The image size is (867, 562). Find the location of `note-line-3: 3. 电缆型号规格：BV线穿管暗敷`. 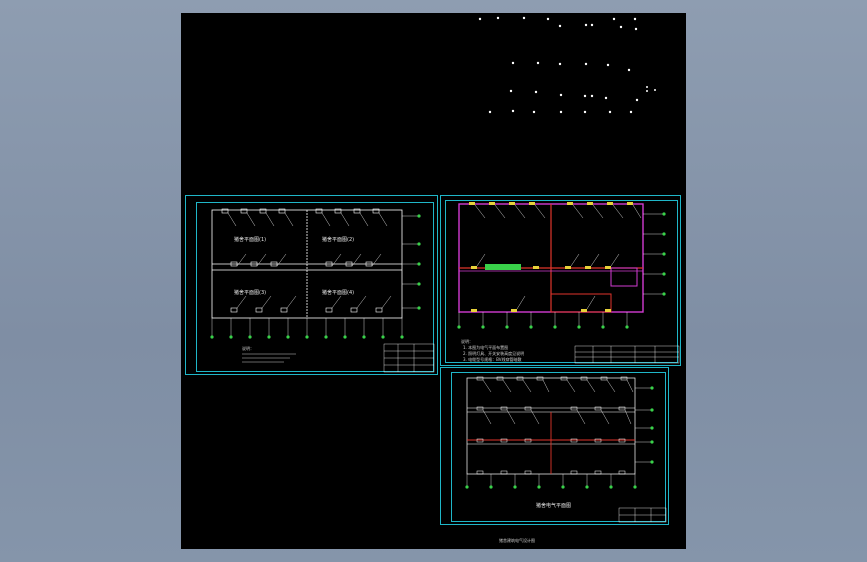

note-line-3: 3. 电缆型号规格：BV线穿管暗敷 is located at coordinates (492, 359).